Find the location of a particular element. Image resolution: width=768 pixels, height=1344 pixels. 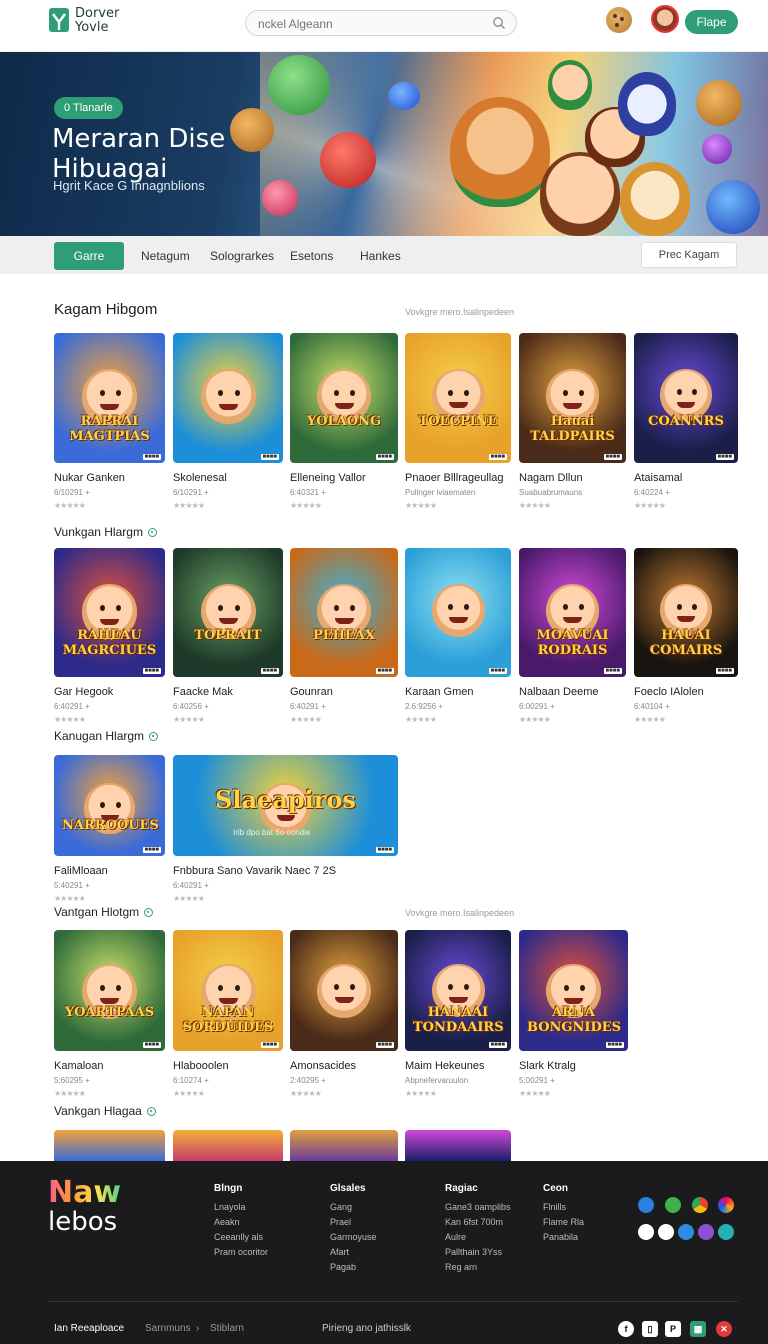

search-box is located at coordinates (381, 23).